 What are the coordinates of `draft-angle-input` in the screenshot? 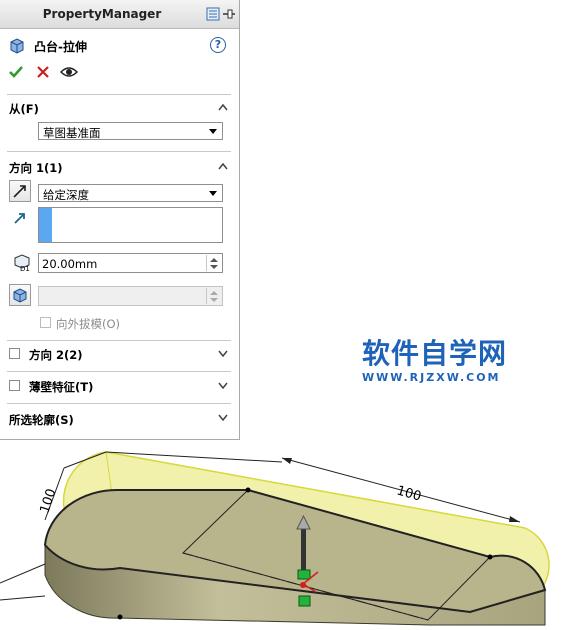 It's located at (130, 296).